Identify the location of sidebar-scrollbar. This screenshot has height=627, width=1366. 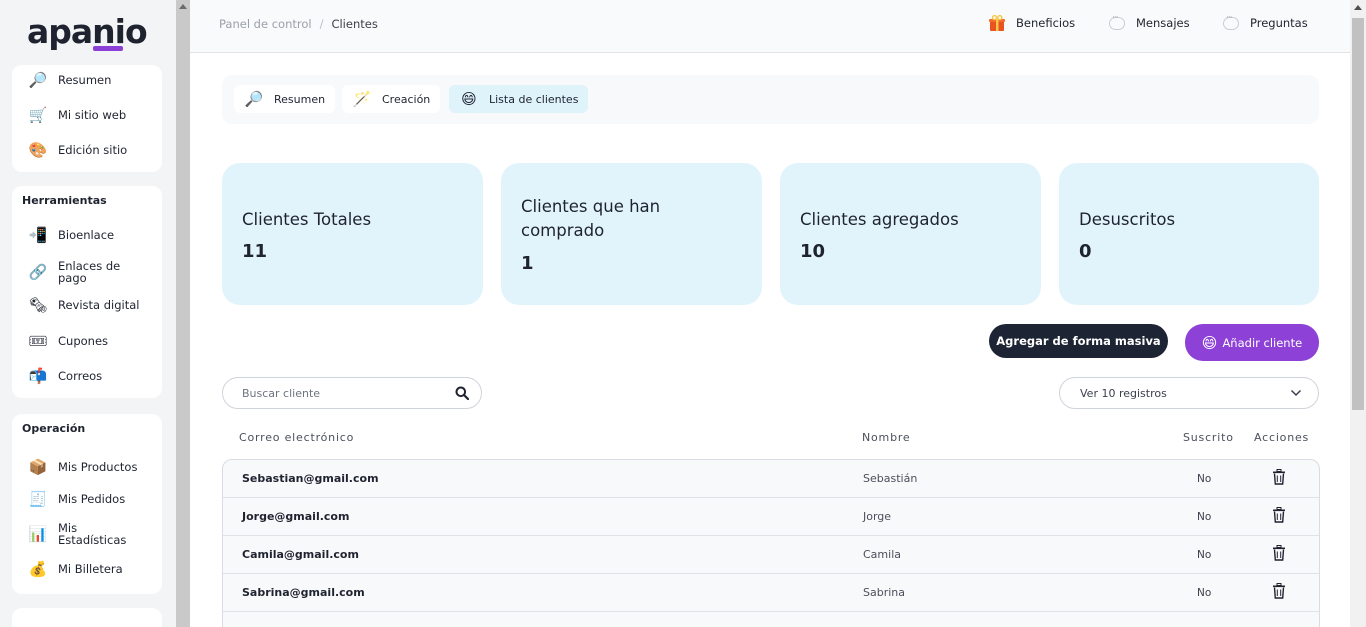
(183, 313).